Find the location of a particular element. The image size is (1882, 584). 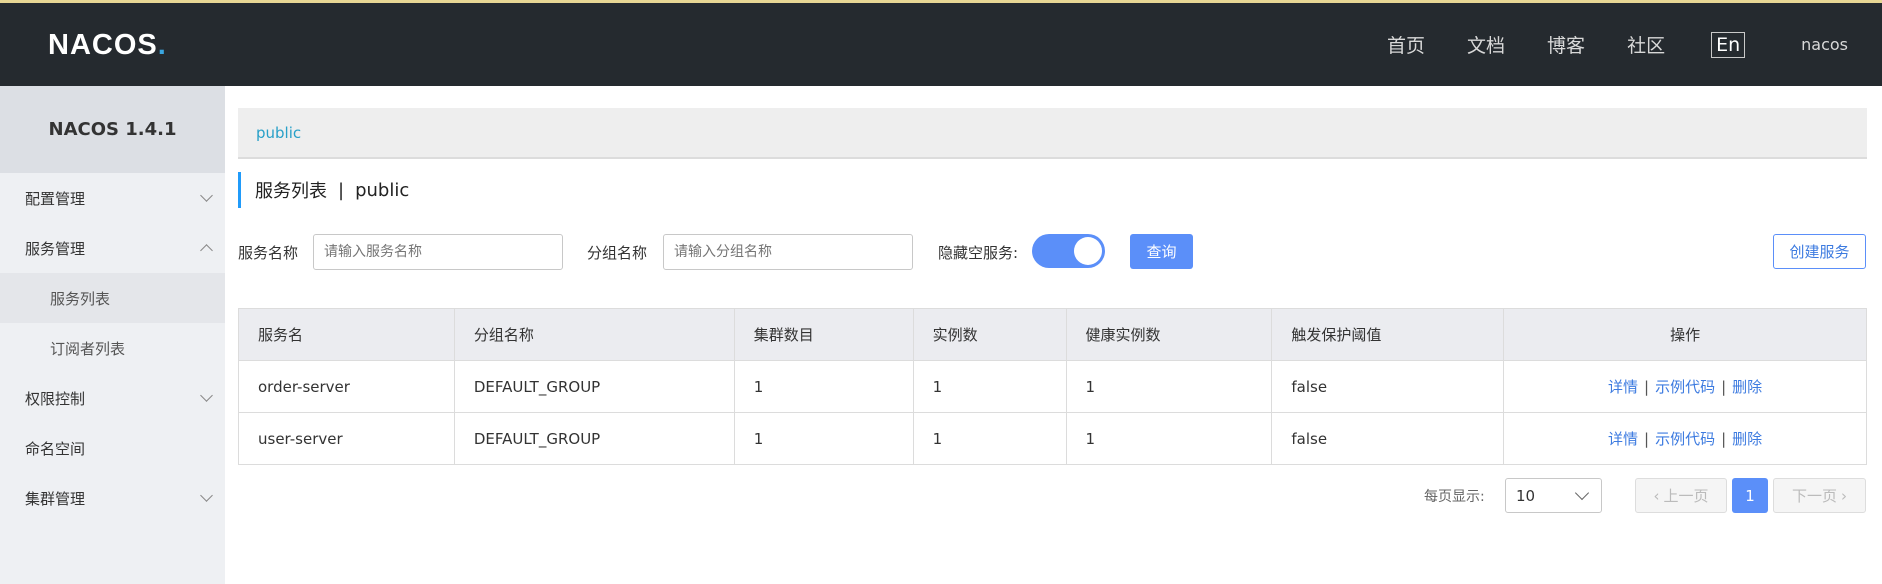

page-size-value: 10 is located at coordinates (1526, 496).